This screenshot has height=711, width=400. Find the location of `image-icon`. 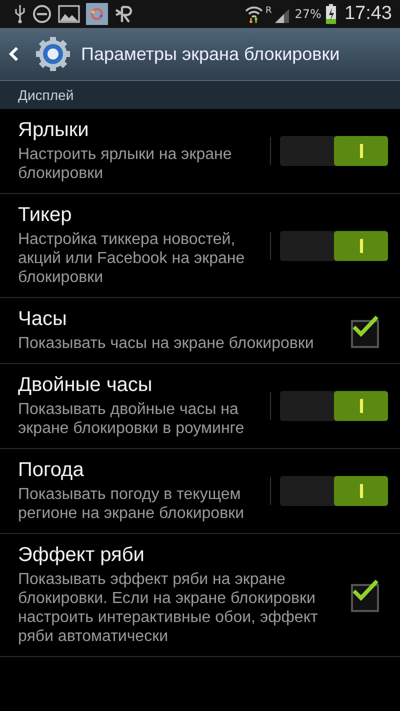

image-icon is located at coordinates (69, 14).